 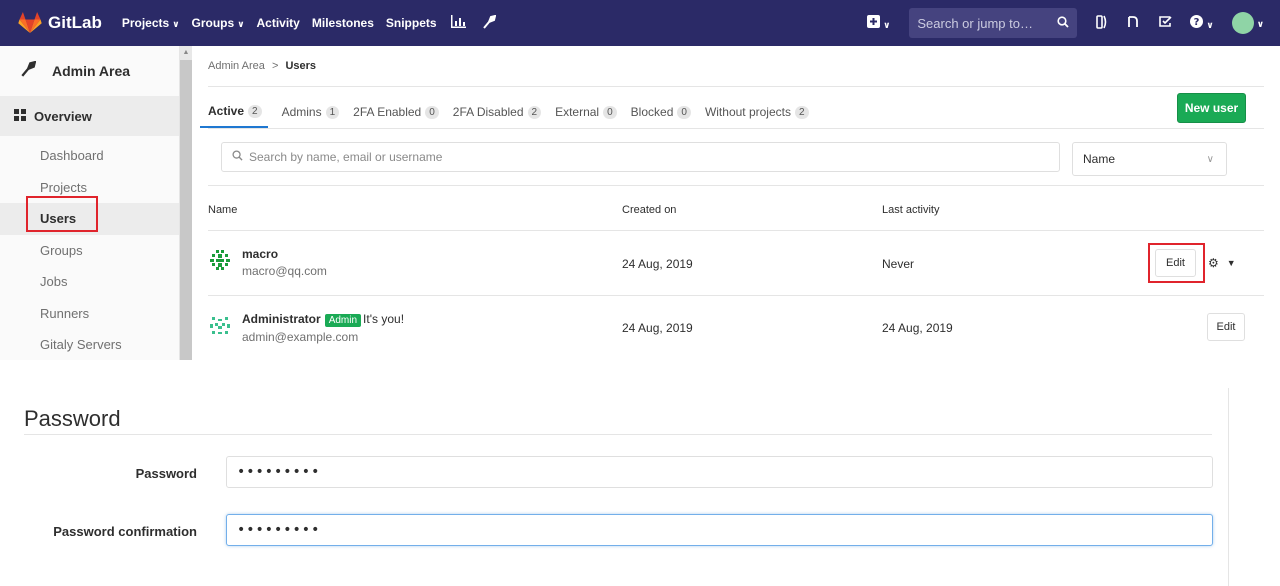 I want to click on password-confirmation-label: Password confirmation, so click(x=125, y=531).